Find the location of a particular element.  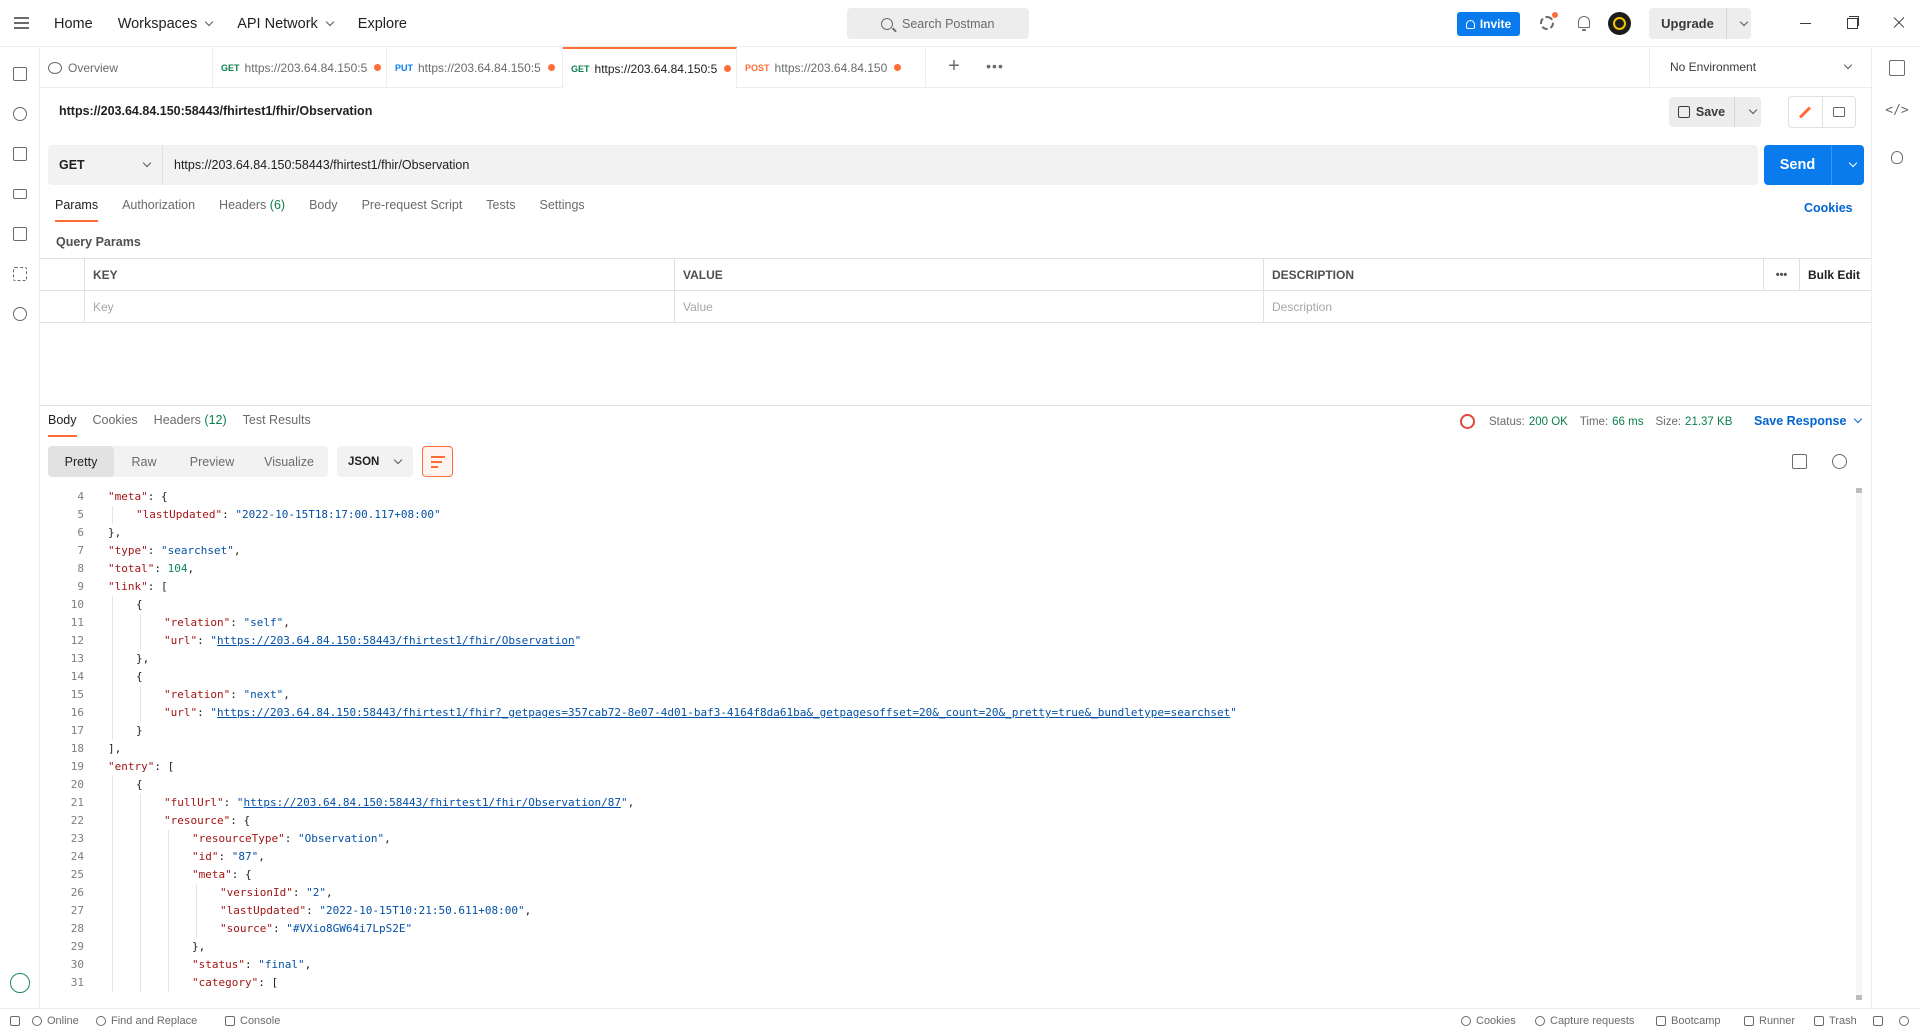

tab-response-headers: Headers (12) is located at coordinates (190, 425).